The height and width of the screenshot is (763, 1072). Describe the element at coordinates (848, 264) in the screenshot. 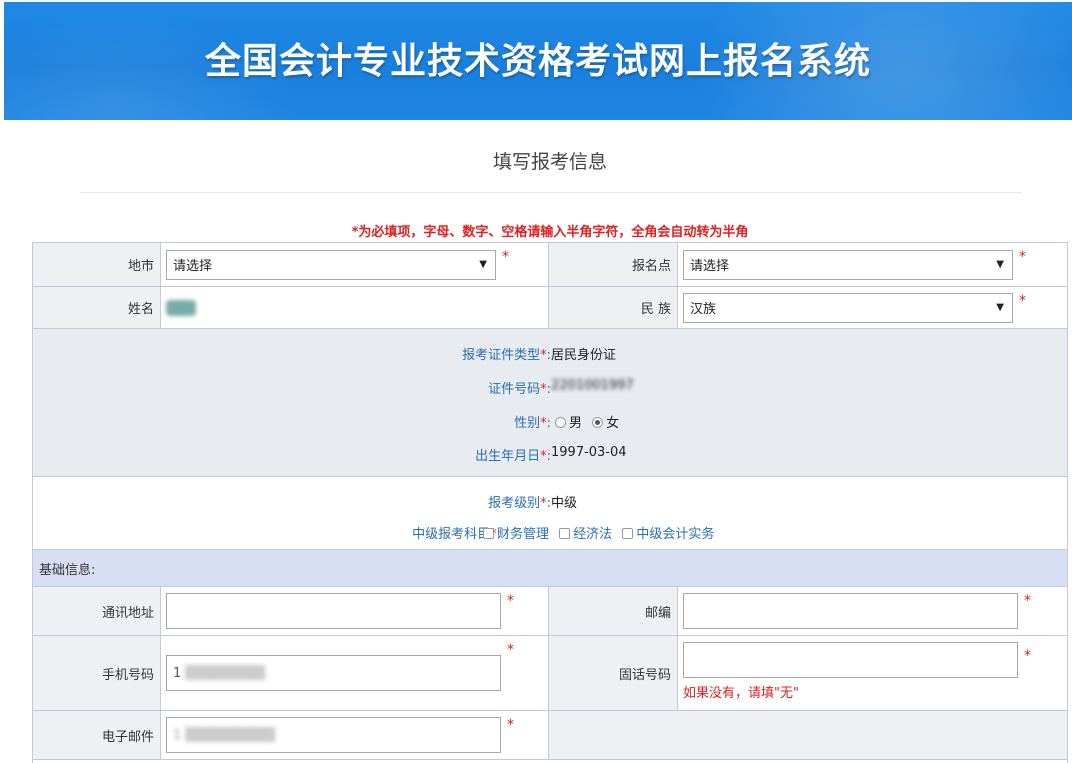

I see `site-select: 请选择 ▼` at that location.